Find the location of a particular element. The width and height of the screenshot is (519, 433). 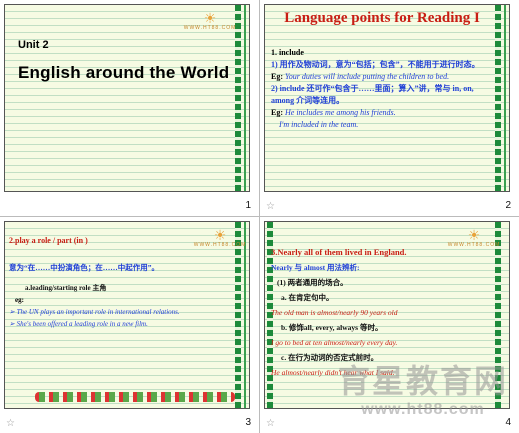

point-heading: 2.play a role / part (in ) is located at coordinates (48, 240).